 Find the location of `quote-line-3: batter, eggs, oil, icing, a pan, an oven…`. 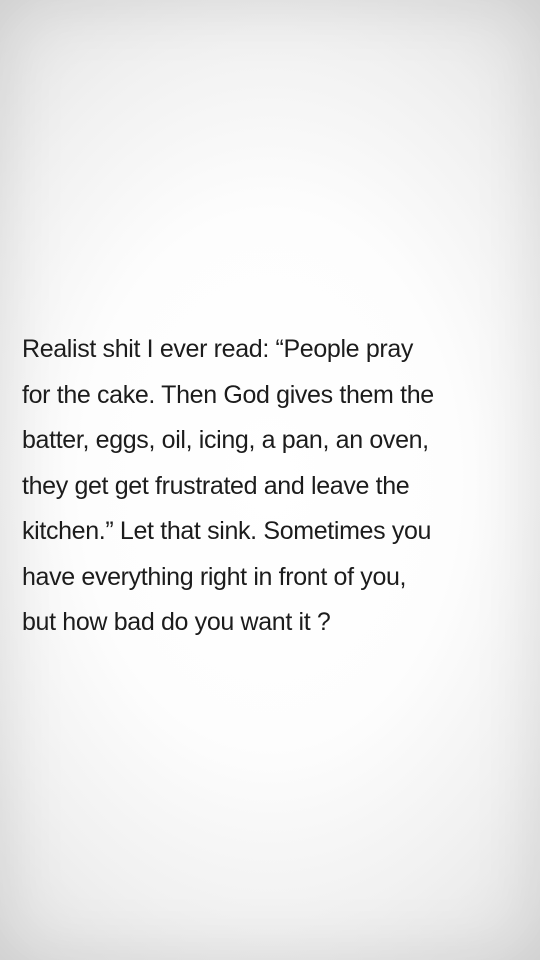

quote-line-3: batter, eggs, oil, icing, a pan, an oven… is located at coordinates (225, 440).